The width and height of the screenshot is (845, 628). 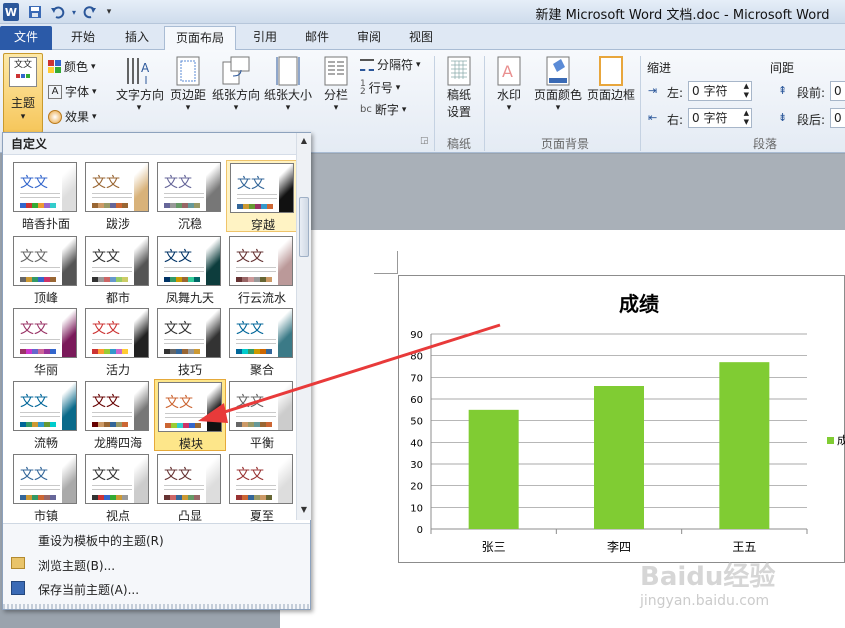 I want to click on scroll-up-icon: ▲, so click(x=304, y=141).